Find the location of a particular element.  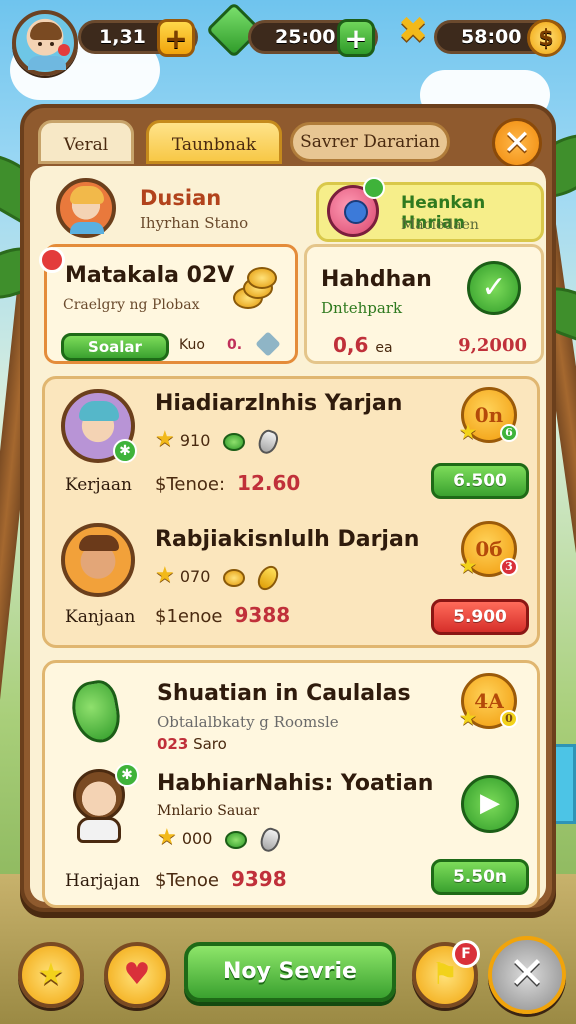

play-button: ▶ is located at coordinates (490, 804).